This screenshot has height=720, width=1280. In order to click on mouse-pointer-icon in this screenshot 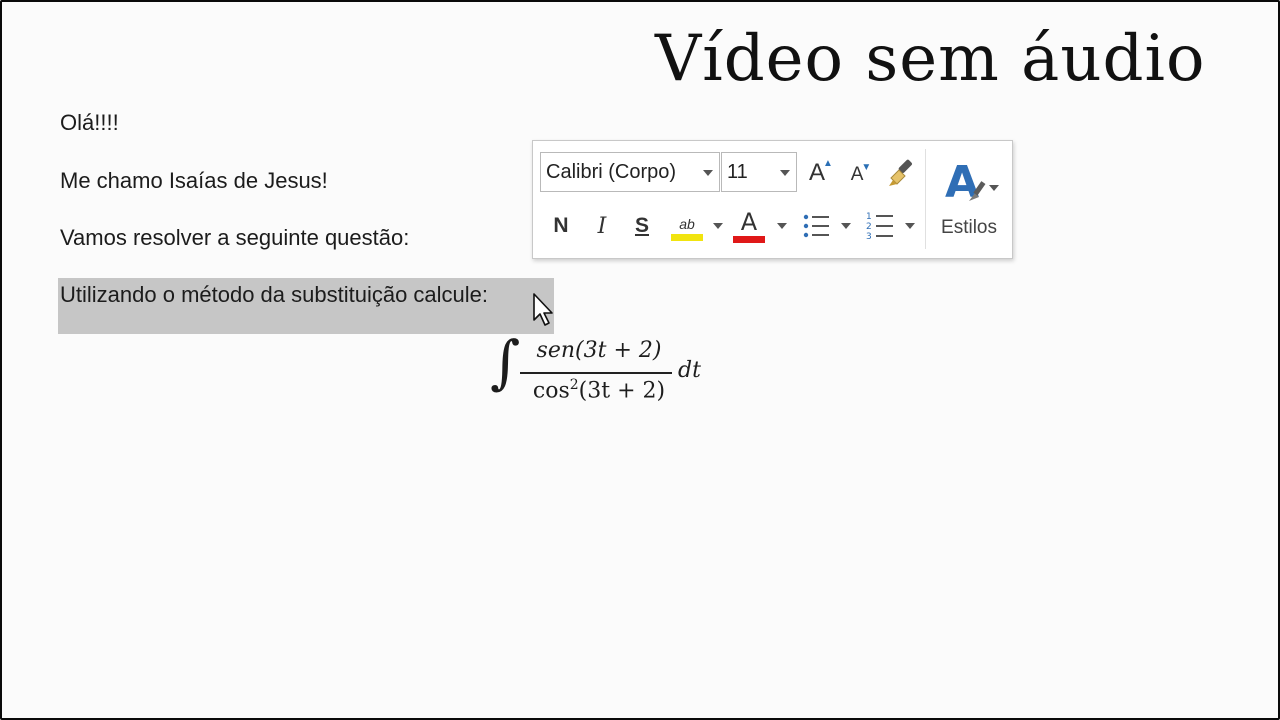, I will do `click(543, 309)`.